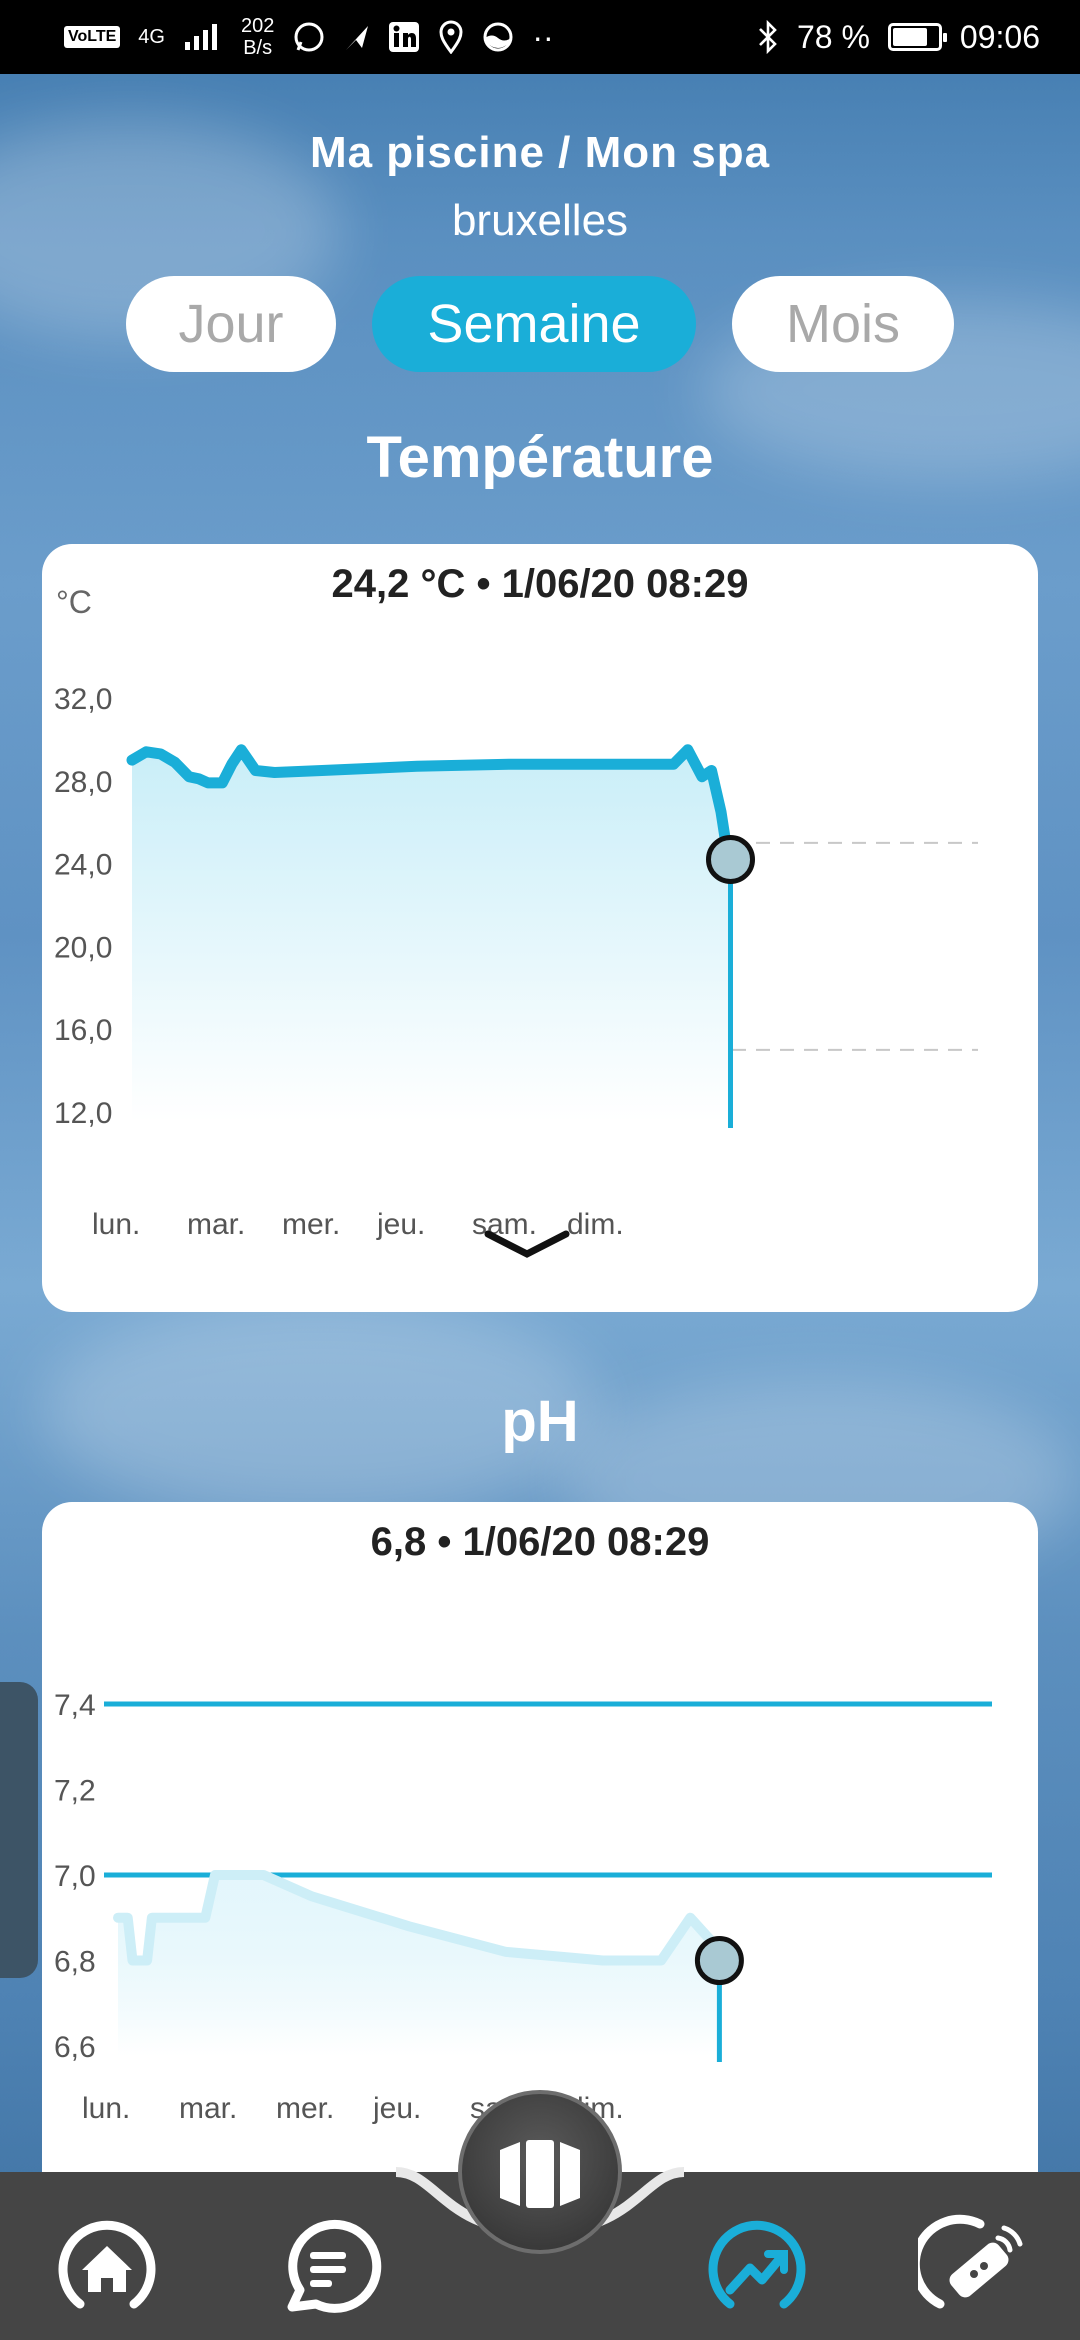 The height and width of the screenshot is (2340, 1080). I want to click on clock: 09:06, so click(999, 36).